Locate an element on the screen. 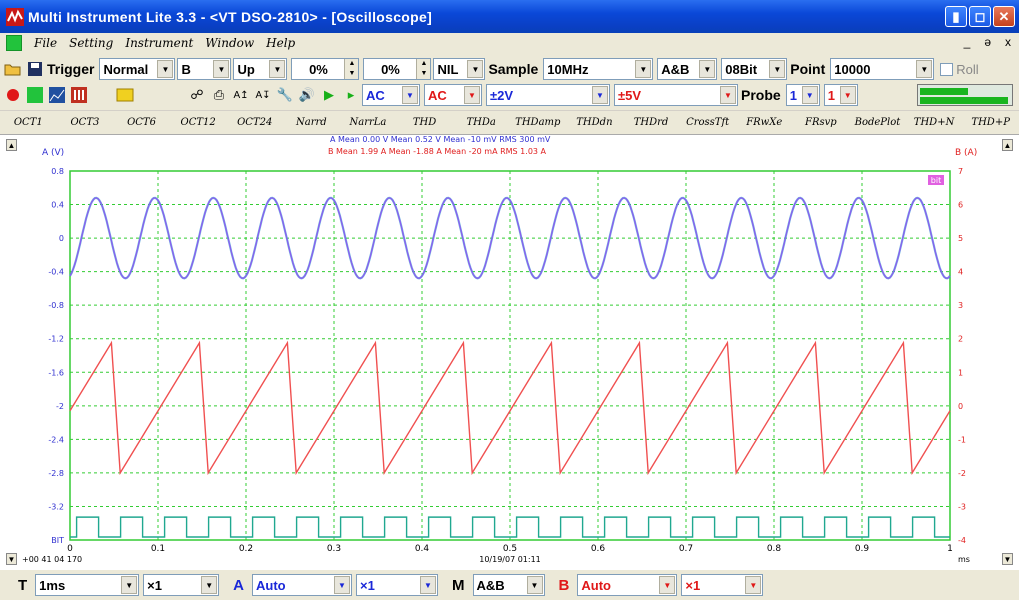  trigger-mode-value: Normal is located at coordinates (126, 69).